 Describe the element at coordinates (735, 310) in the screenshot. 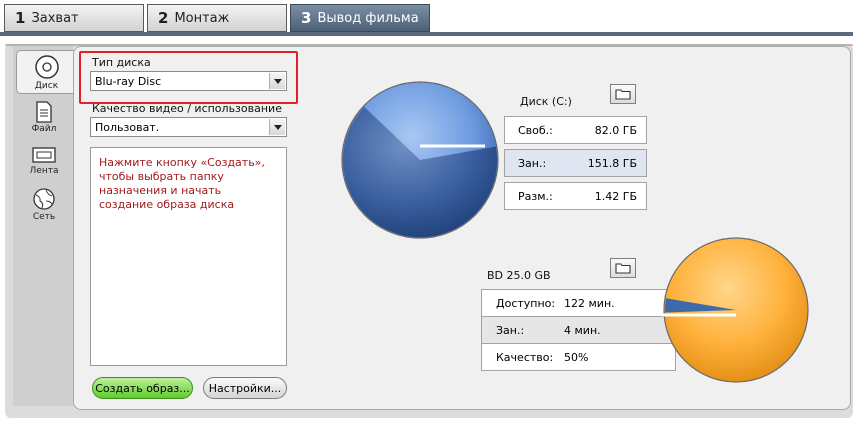

I see `target-usage-pie` at that location.